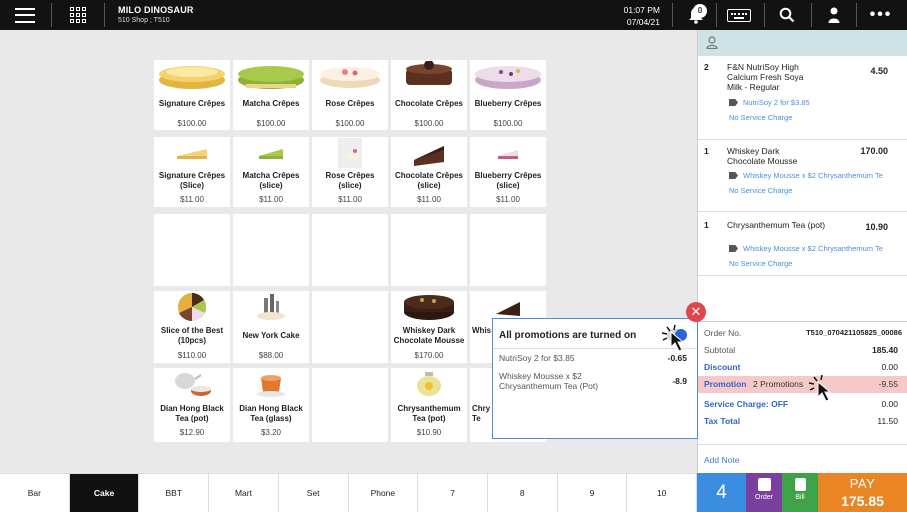 The height and width of the screenshot is (512, 907). I want to click on promotion-count: 2 Promotions, so click(778, 384).